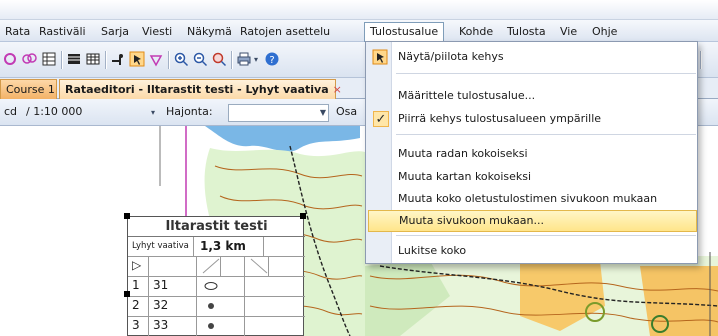  I want to click on menu-item-label: Piirrä kehys tulostusalueen ympärille, so click(500, 118).